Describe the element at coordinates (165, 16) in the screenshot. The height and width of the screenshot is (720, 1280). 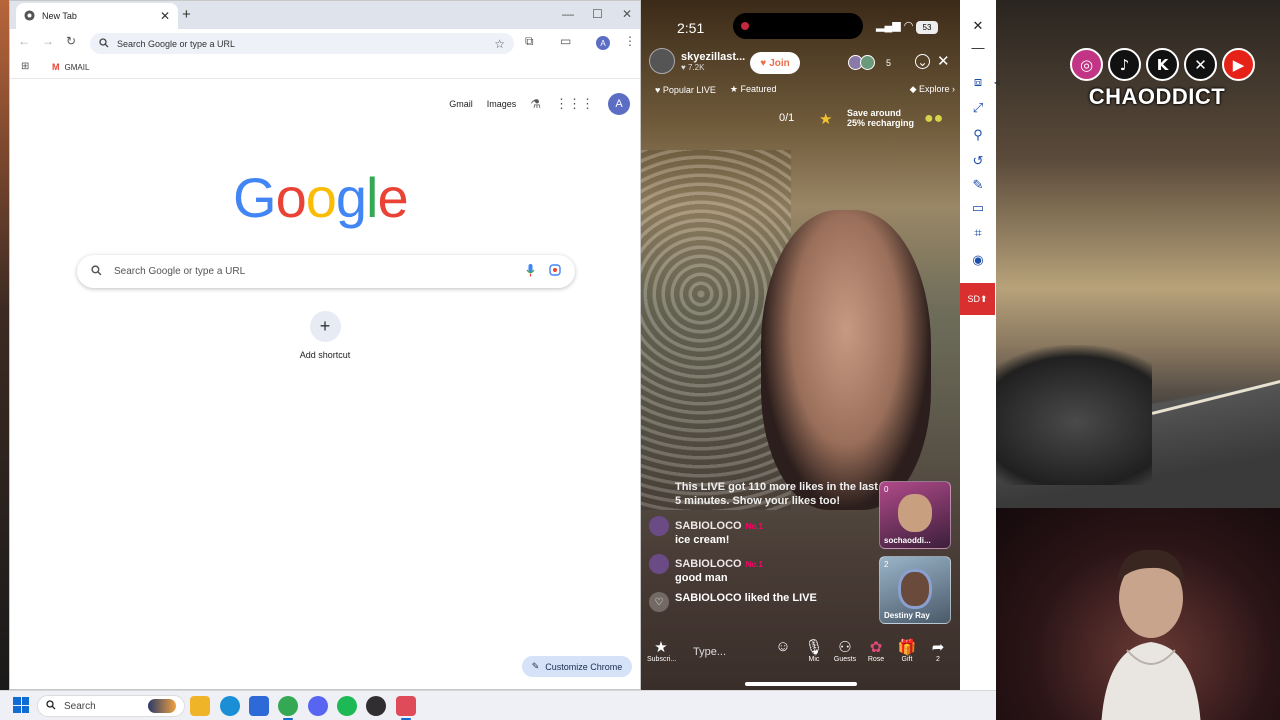
I see `tab-close-icon: ✕` at that location.